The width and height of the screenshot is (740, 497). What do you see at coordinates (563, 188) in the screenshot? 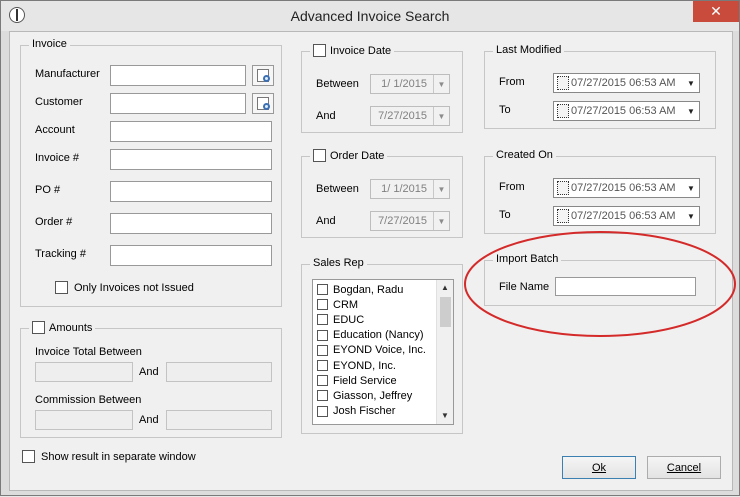
I see `created-on-from-checkbox` at bounding box center [563, 188].